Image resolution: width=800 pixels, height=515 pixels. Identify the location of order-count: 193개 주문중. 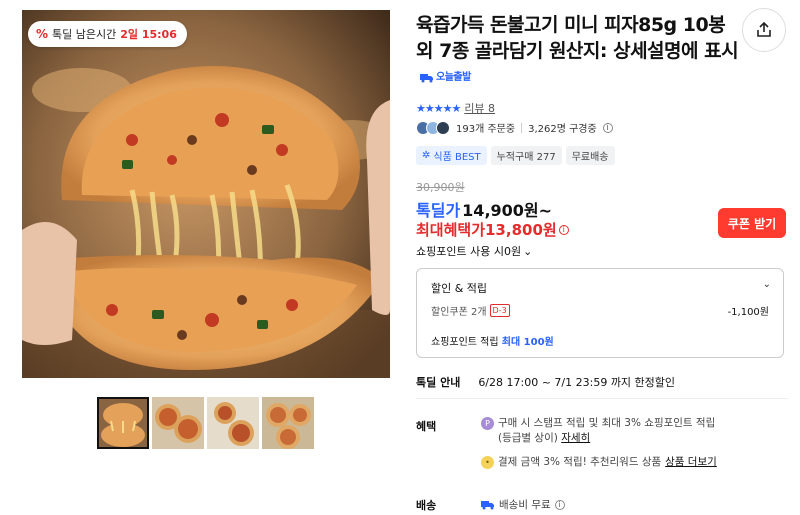
(486, 129).